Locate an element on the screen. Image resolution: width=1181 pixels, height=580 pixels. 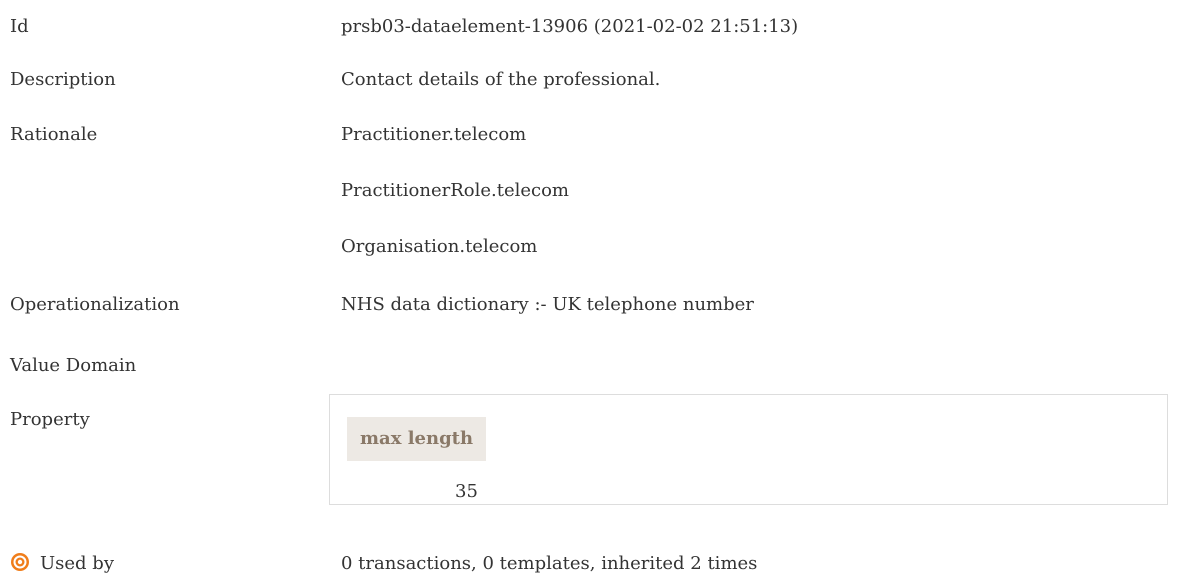
rationale-line: PractitionerRole.telecom is located at coordinates (455, 190).